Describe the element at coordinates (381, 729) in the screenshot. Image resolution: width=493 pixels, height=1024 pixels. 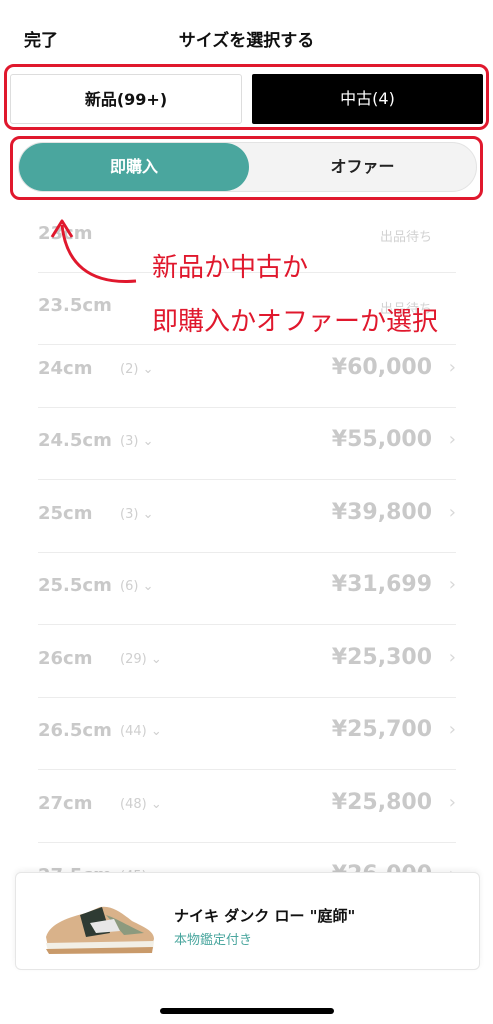
I see `price: ¥25,700` at that location.